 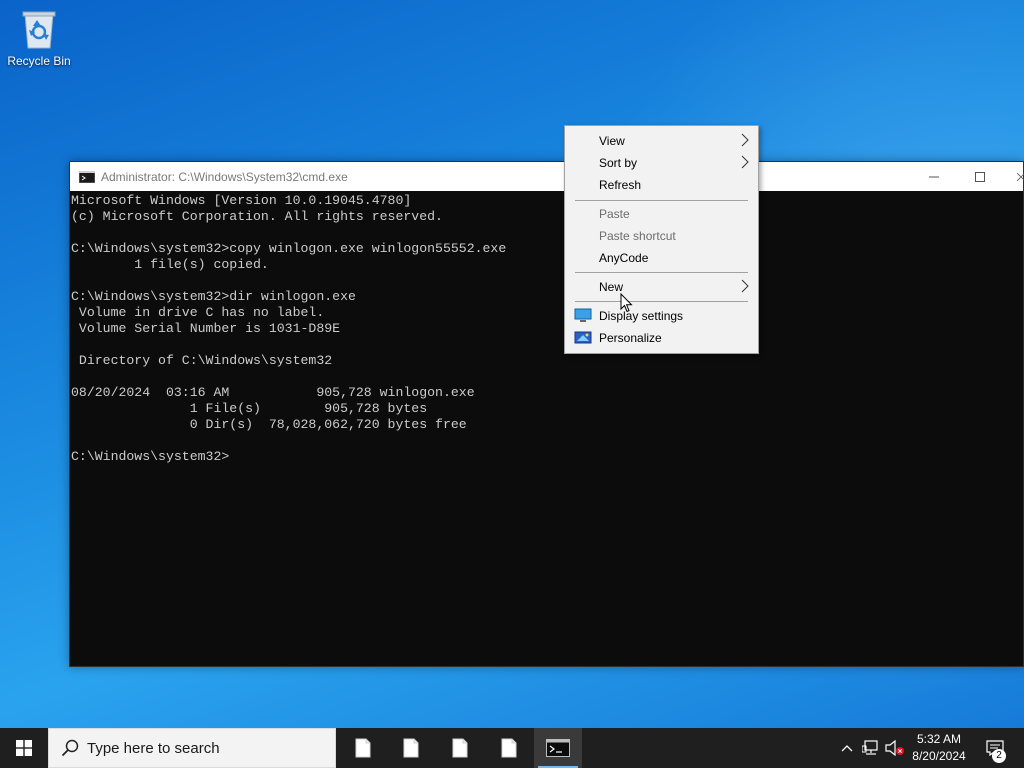 I want to click on mouse-cursor-icon, so click(x=626, y=303).